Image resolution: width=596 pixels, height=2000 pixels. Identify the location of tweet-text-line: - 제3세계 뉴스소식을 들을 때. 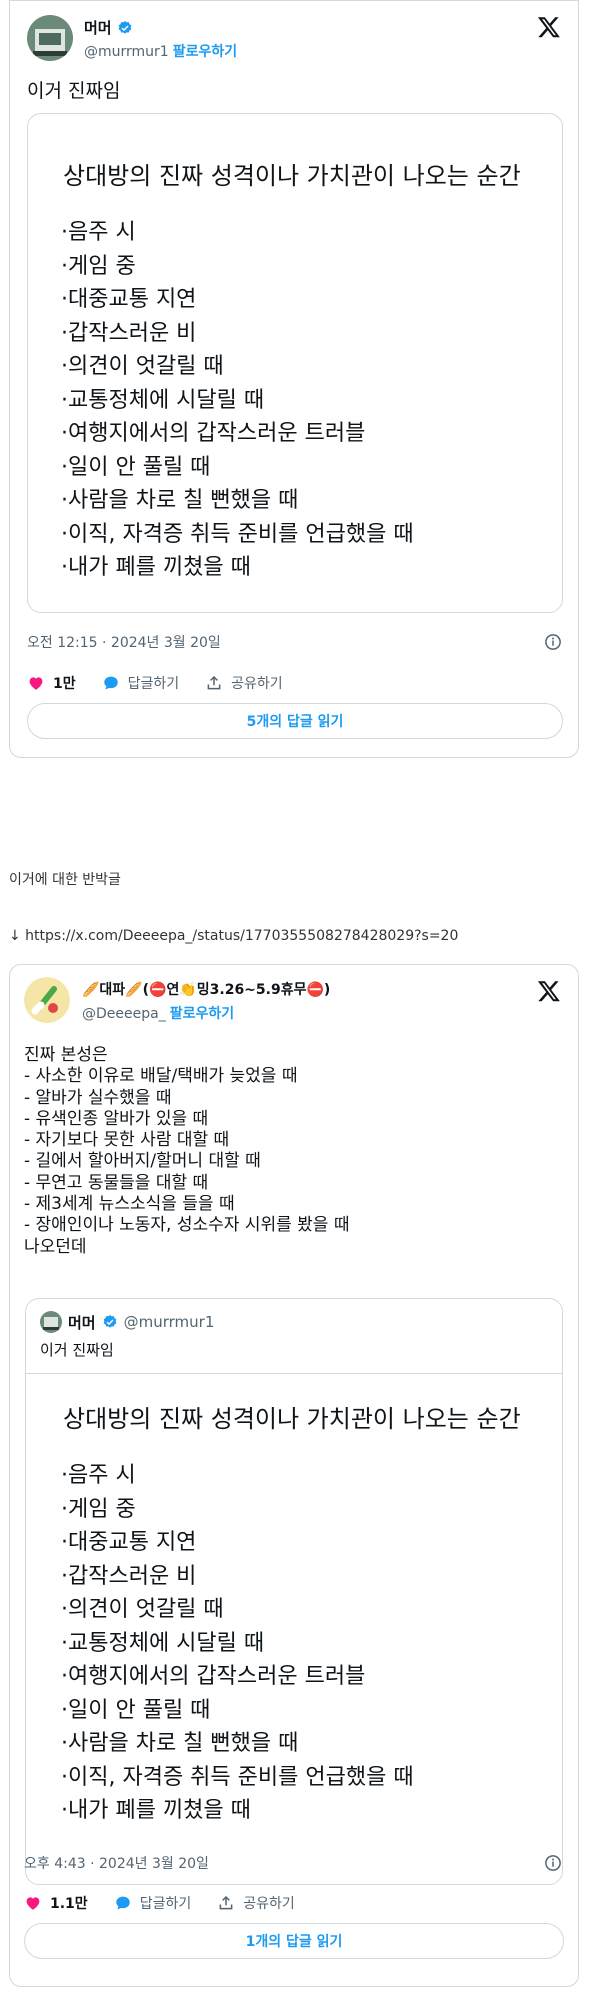
(129, 1204).